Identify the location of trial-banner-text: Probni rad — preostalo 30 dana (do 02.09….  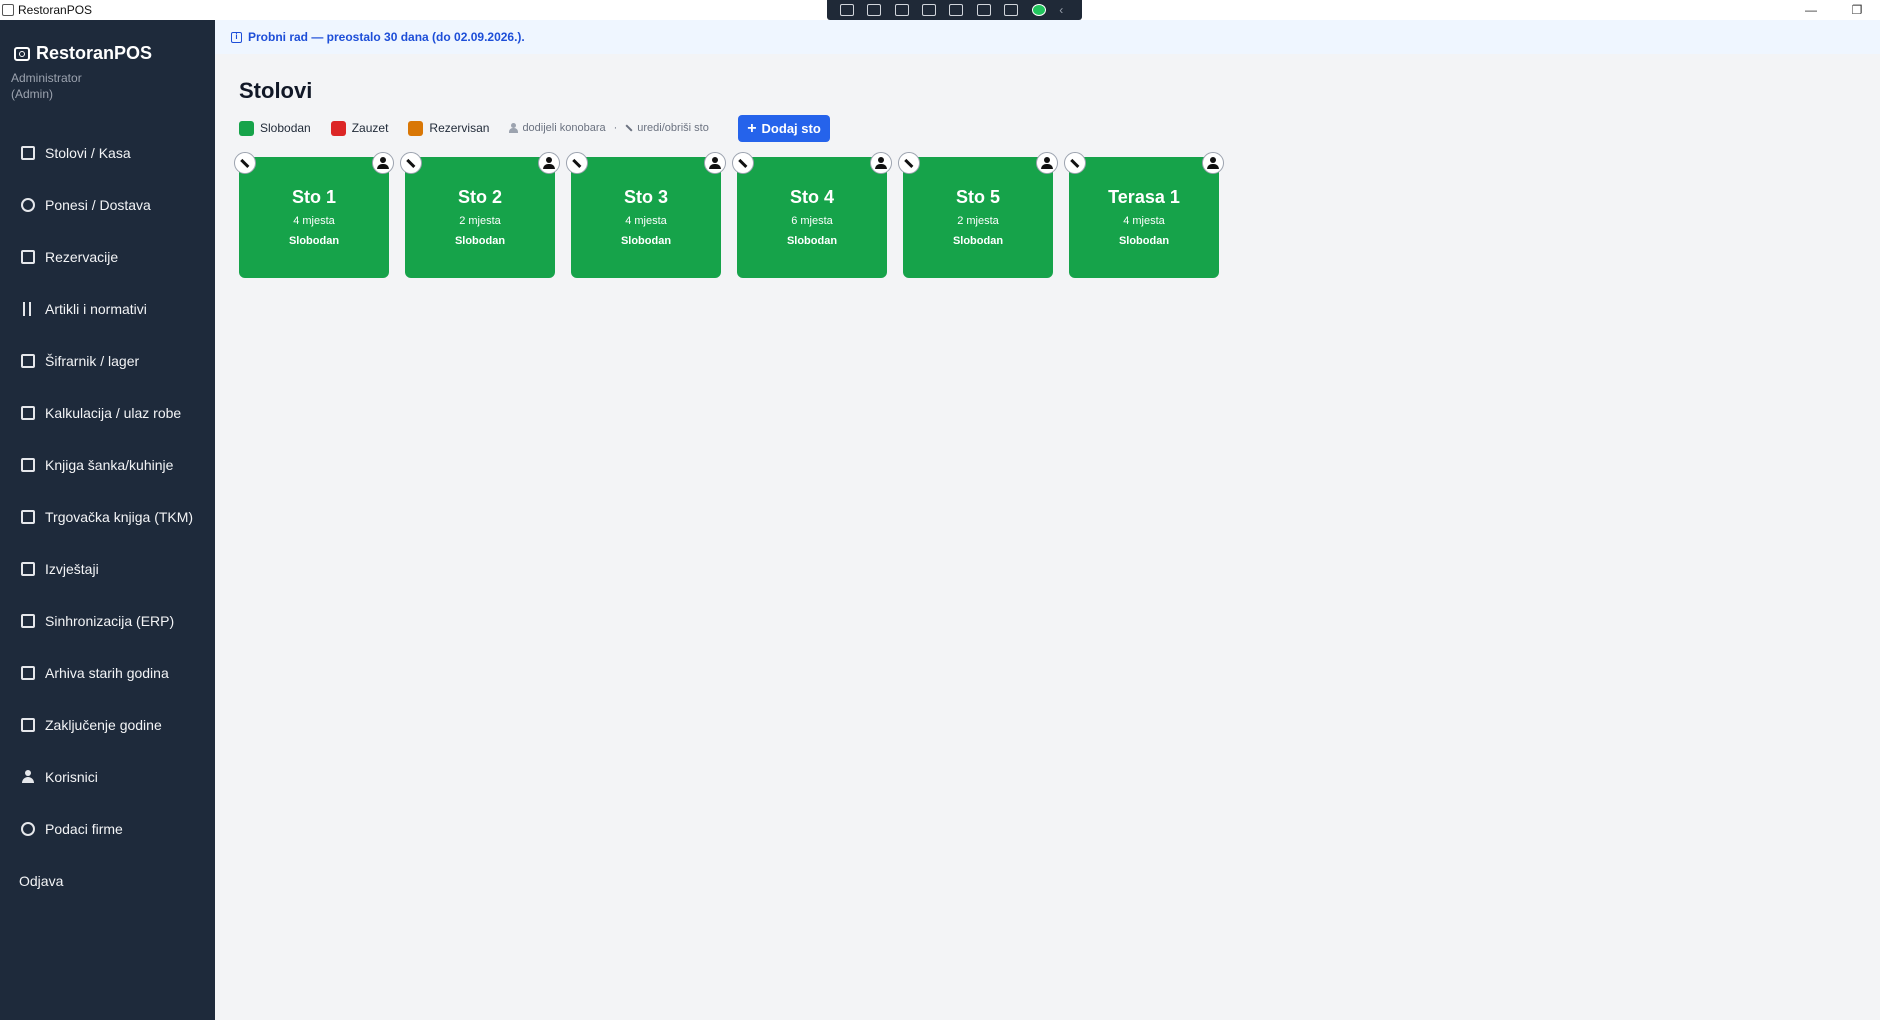
(386, 37).